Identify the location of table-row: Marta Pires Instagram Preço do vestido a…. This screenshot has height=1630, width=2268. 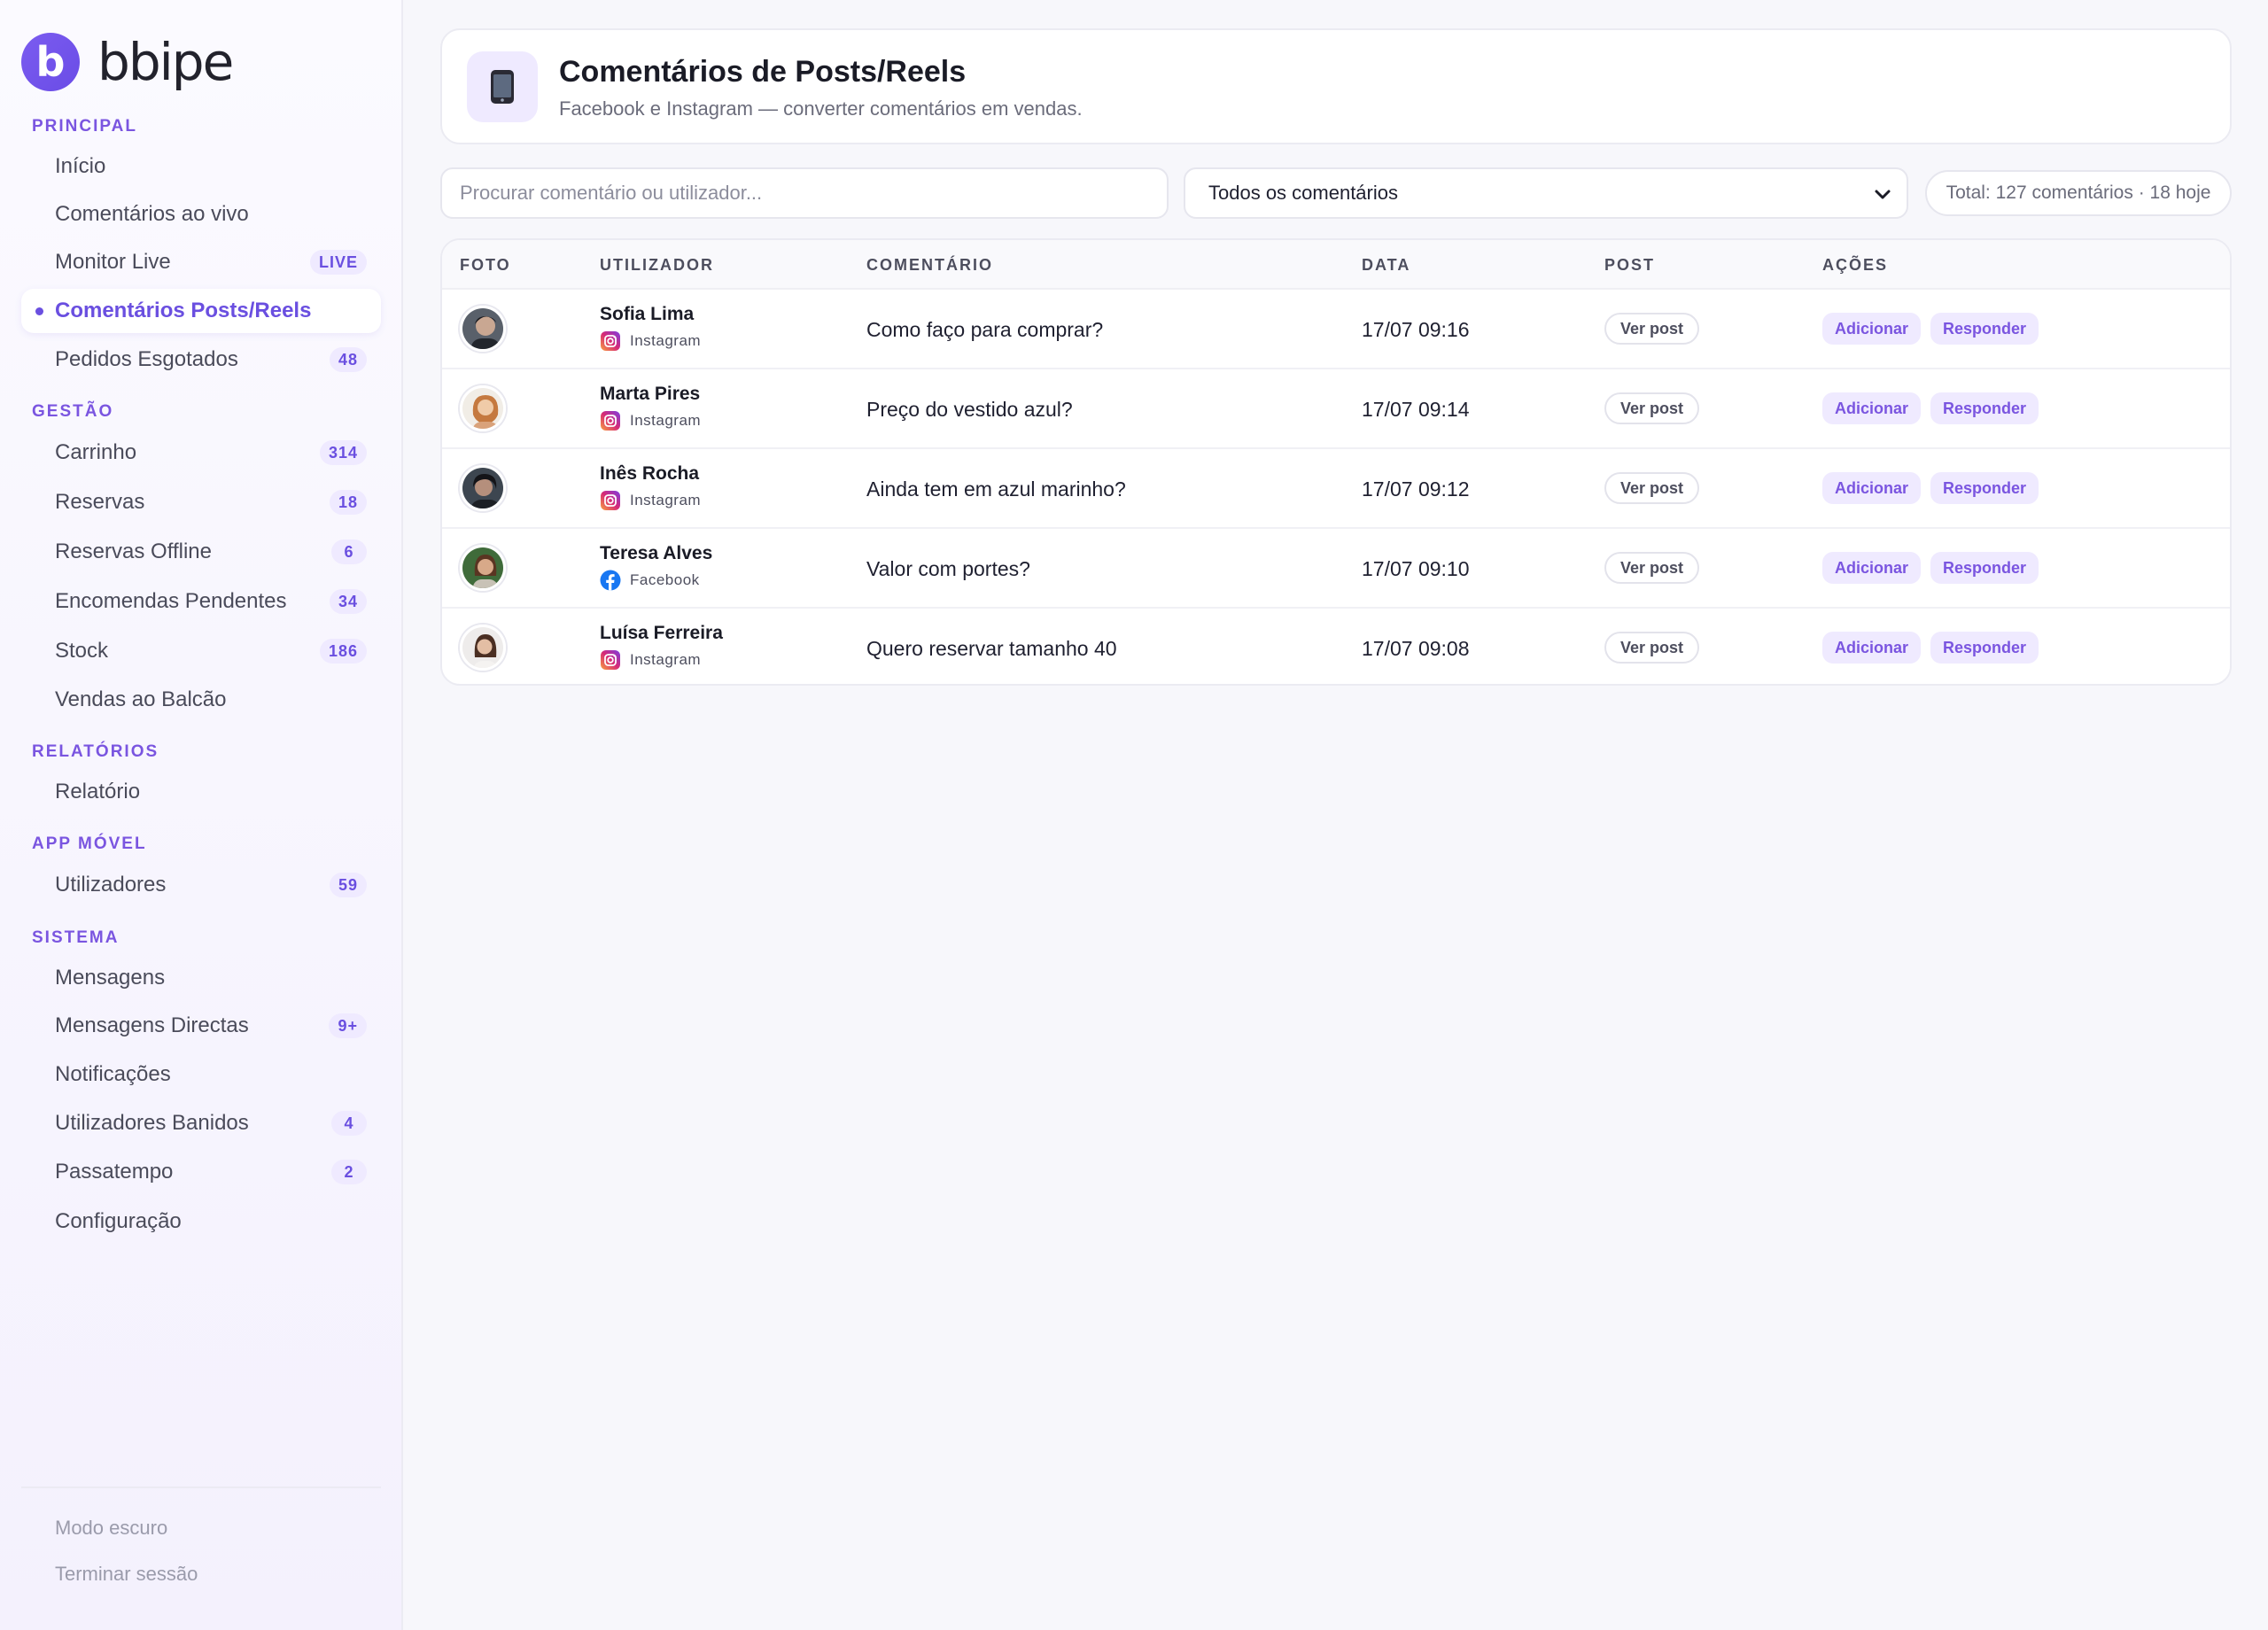
(1336, 409).